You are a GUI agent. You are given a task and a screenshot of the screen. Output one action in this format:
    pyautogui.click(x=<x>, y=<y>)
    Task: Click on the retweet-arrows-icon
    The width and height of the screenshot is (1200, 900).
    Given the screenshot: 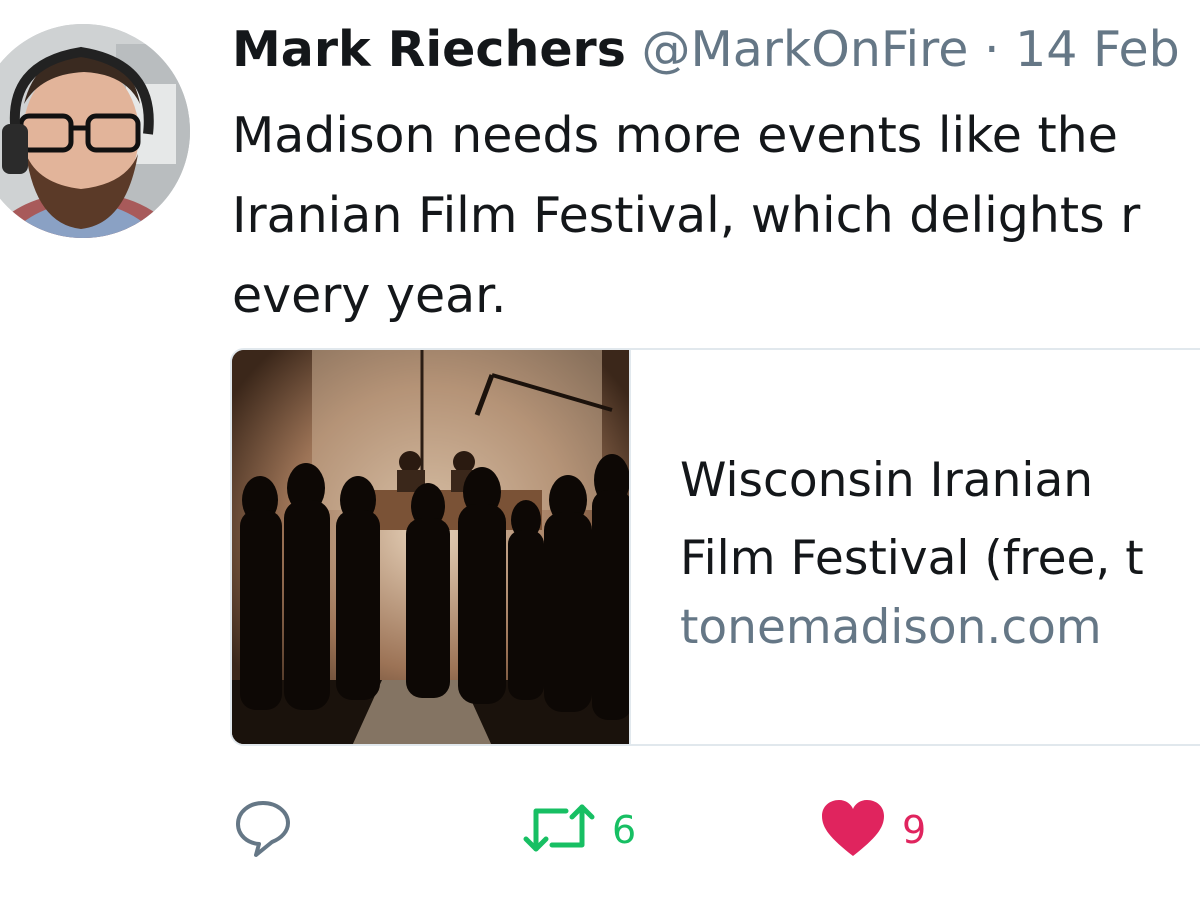 What is the action you would take?
    pyautogui.click(x=559, y=830)
    